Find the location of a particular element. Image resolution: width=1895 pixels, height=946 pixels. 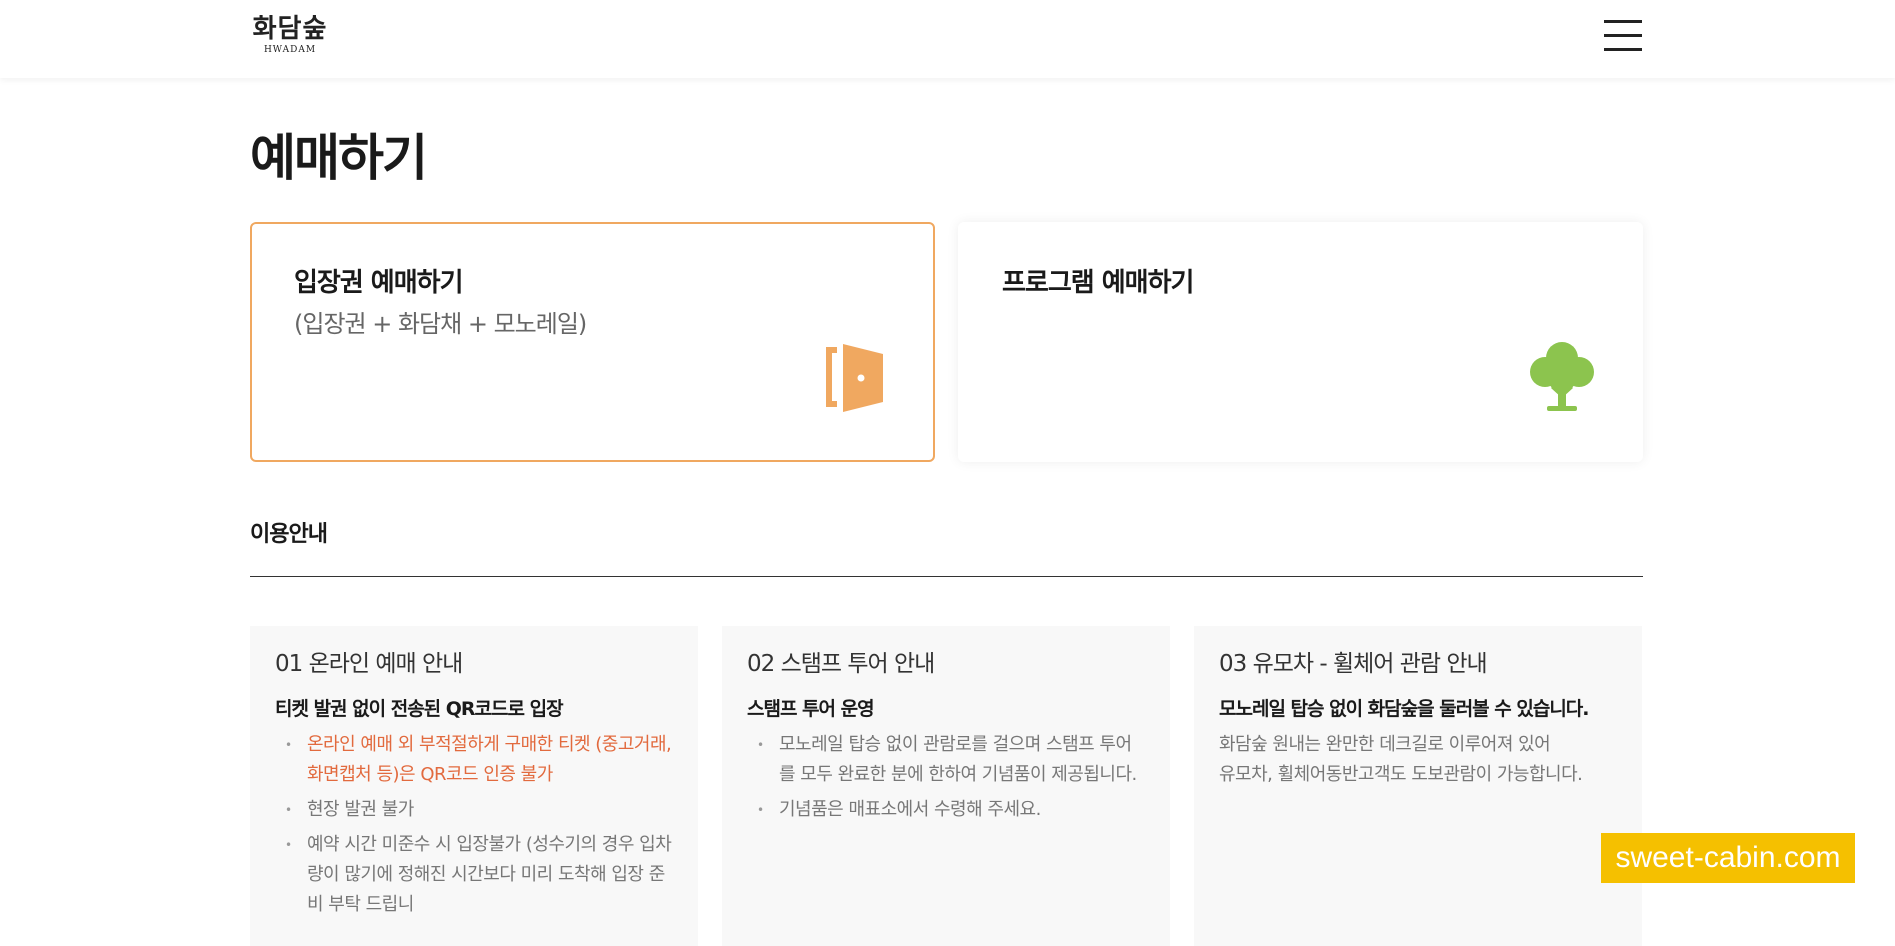

ticket-card-title: 입장권 예매하기 is located at coordinates (378, 283).